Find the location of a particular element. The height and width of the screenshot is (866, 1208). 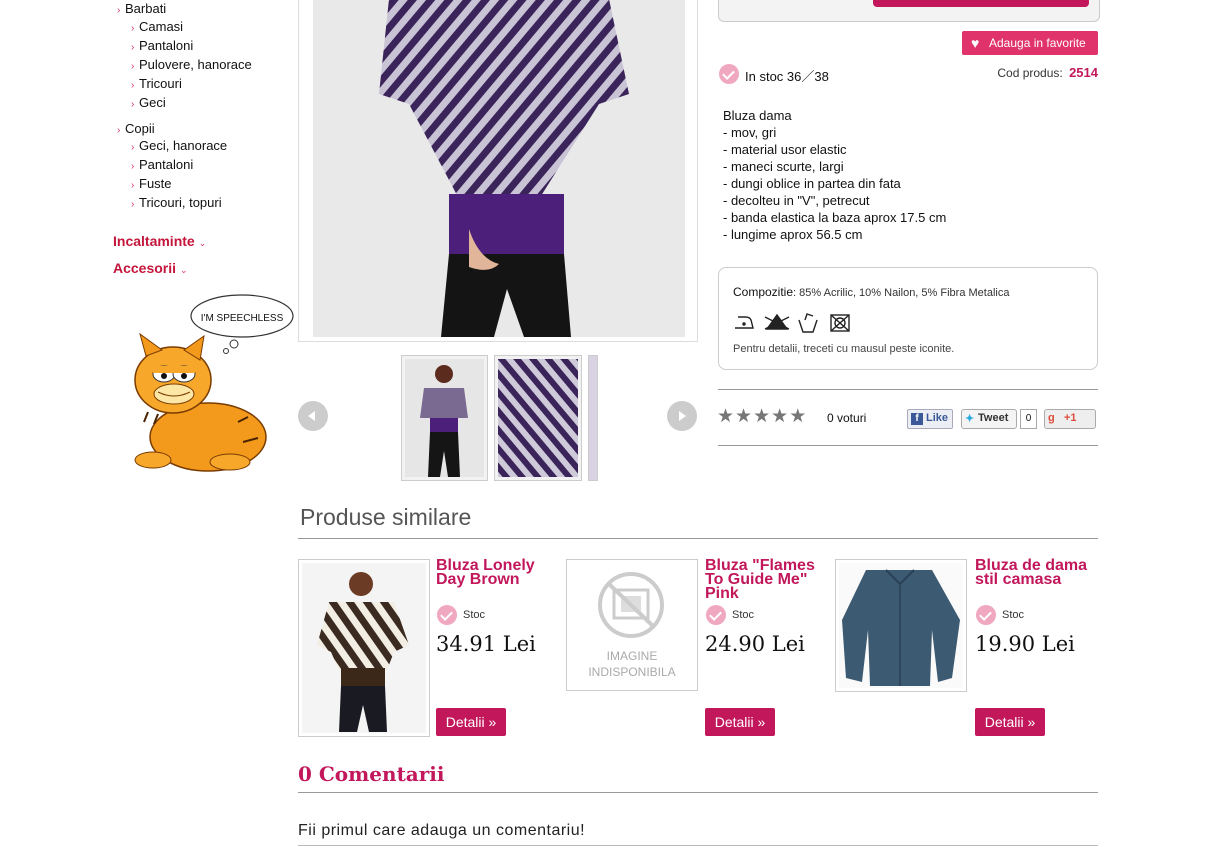

composition-label: Compozitie is located at coordinates (763, 292).